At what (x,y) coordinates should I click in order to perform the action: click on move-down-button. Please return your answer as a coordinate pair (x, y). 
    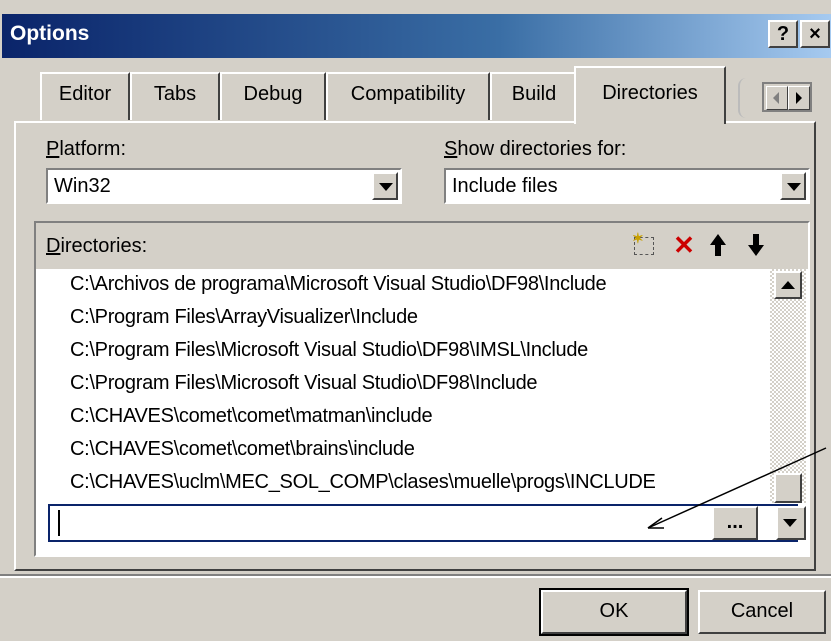
    Looking at the image, I should click on (756, 245).